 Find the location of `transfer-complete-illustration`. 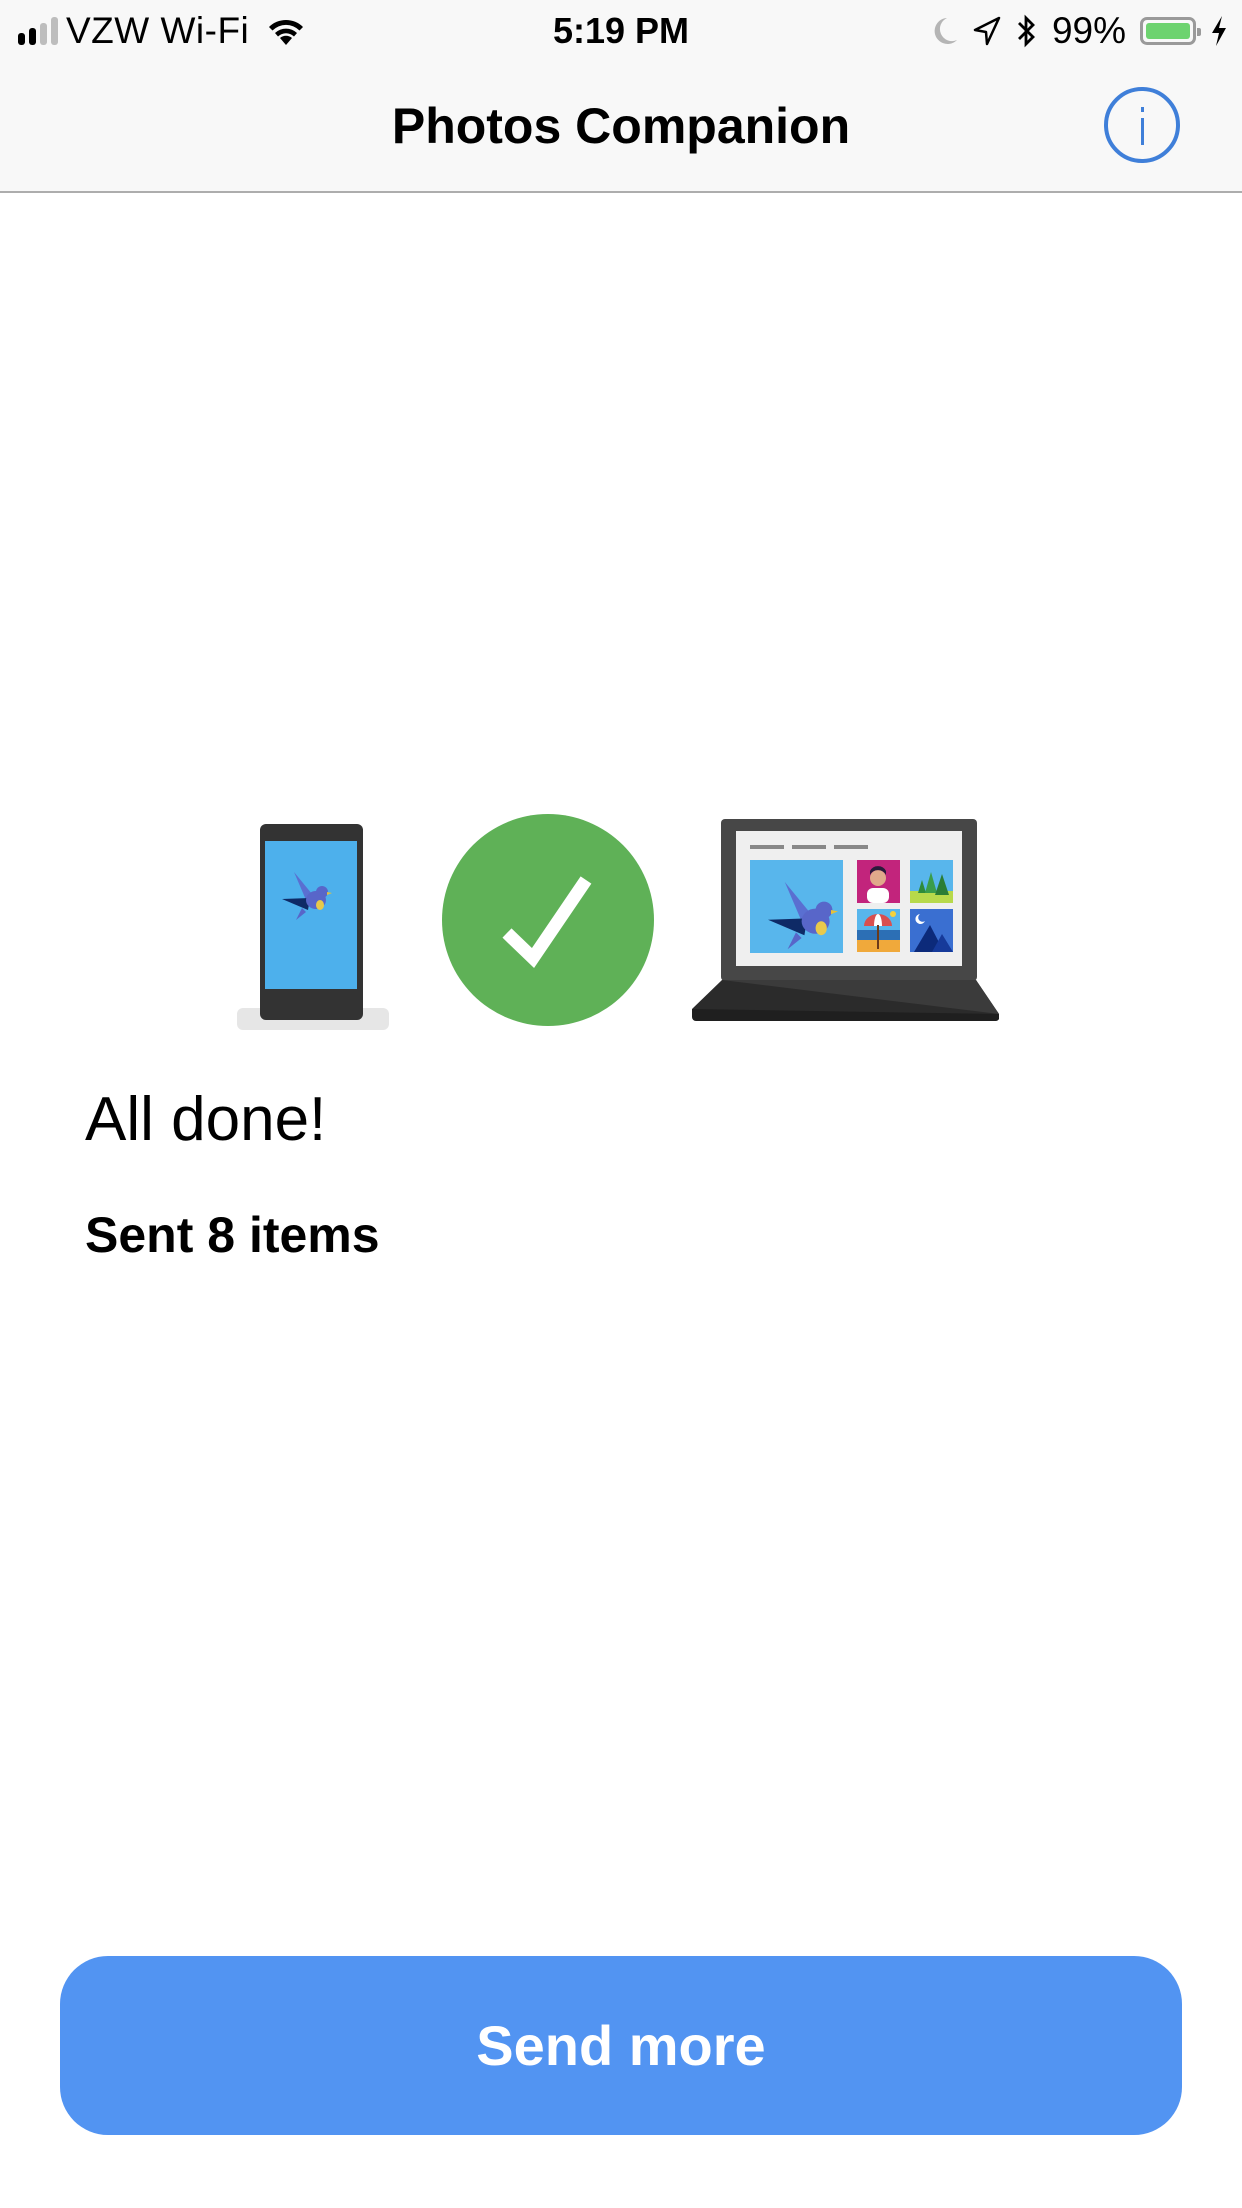

transfer-complete-illustration is located at coordinates (618, 922).